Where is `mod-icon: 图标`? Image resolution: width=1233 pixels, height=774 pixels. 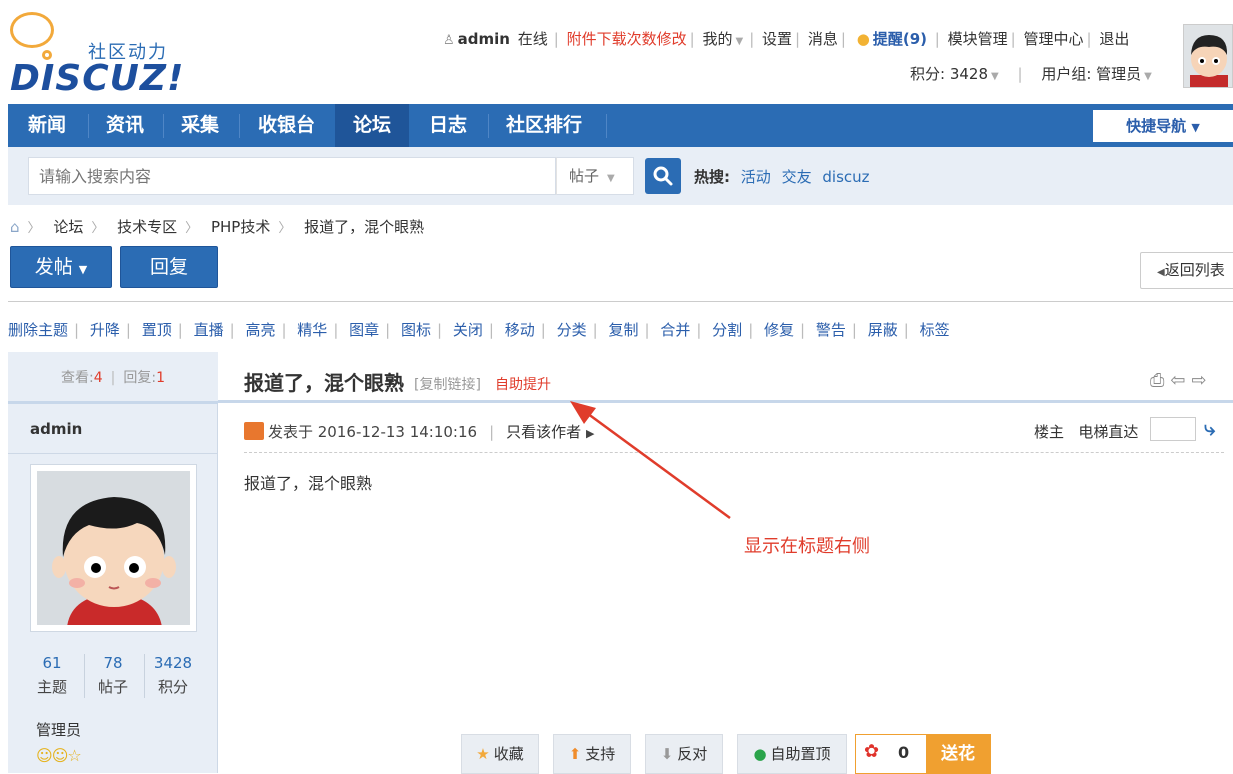 mod-icon: 图标 is located at coordinates (416, 330).